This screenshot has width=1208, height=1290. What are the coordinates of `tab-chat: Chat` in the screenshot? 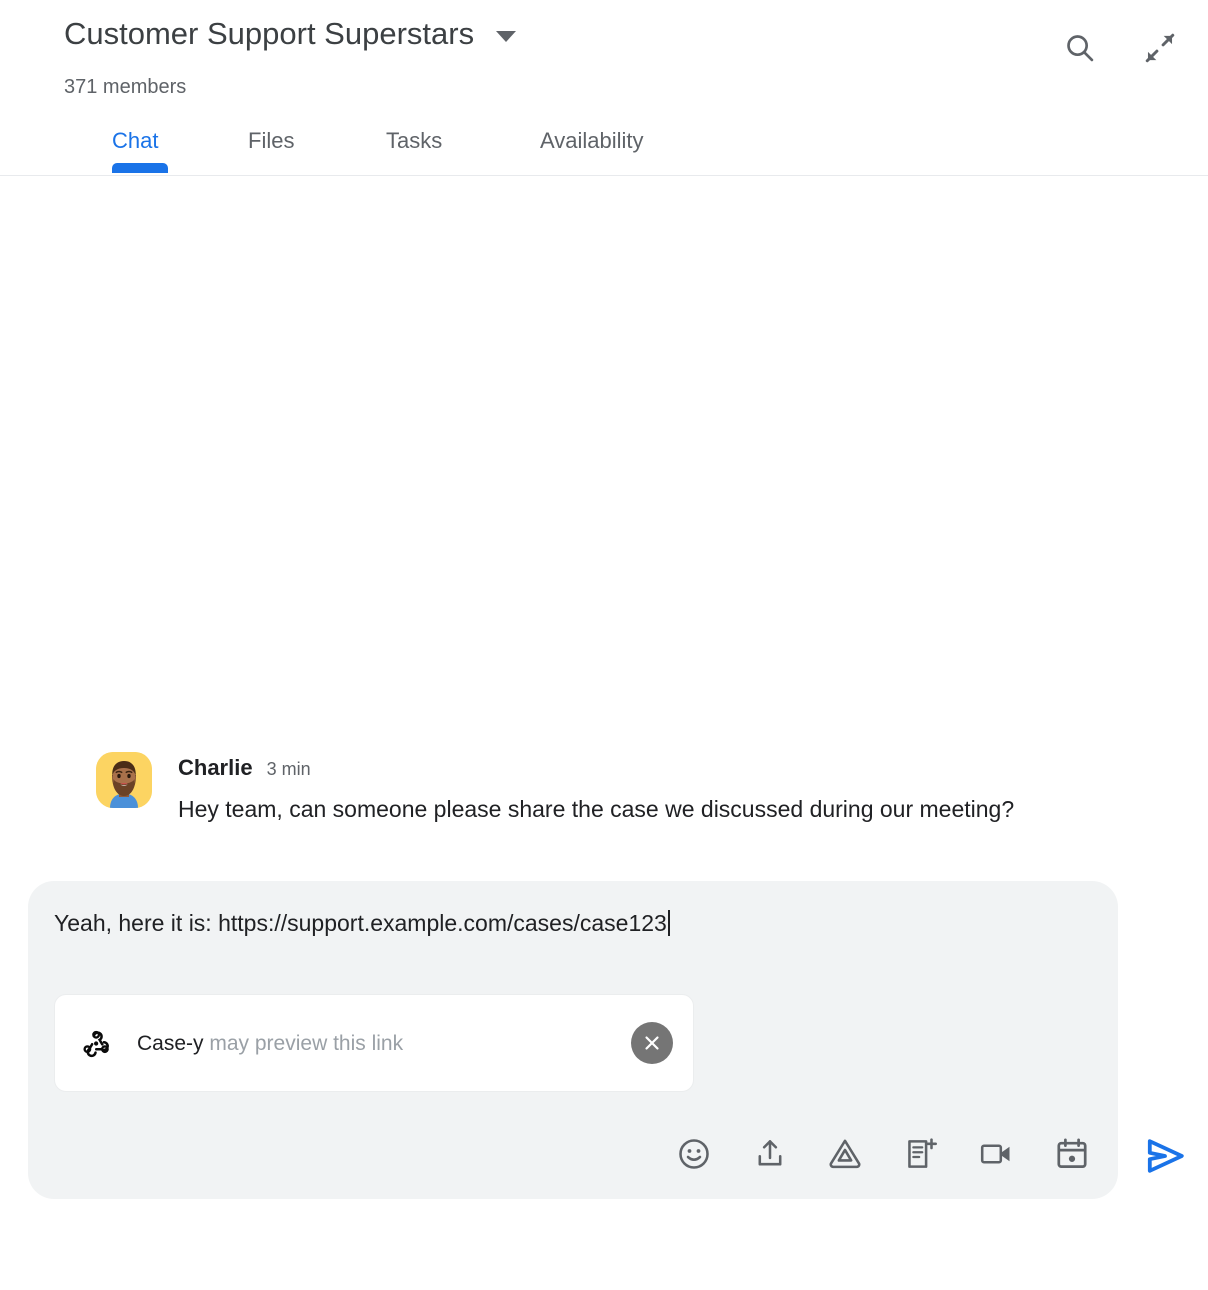 It's located at (135, 141).